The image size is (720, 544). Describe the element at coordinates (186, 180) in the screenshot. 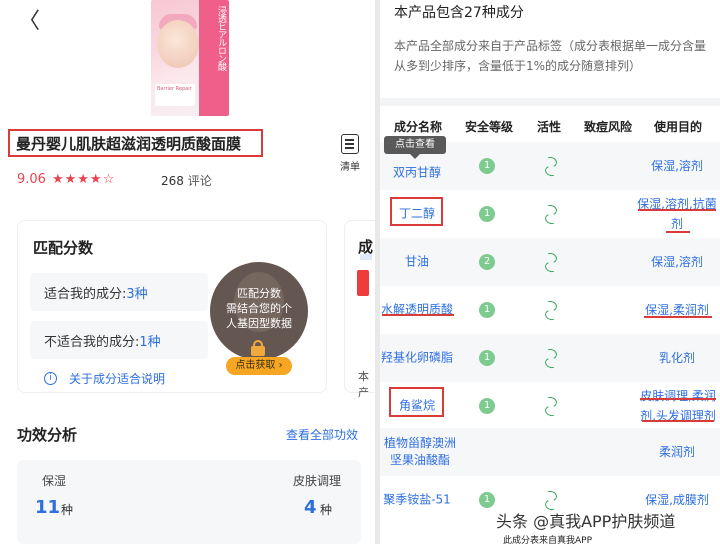

I see `review-count: 268 评论` at that location.